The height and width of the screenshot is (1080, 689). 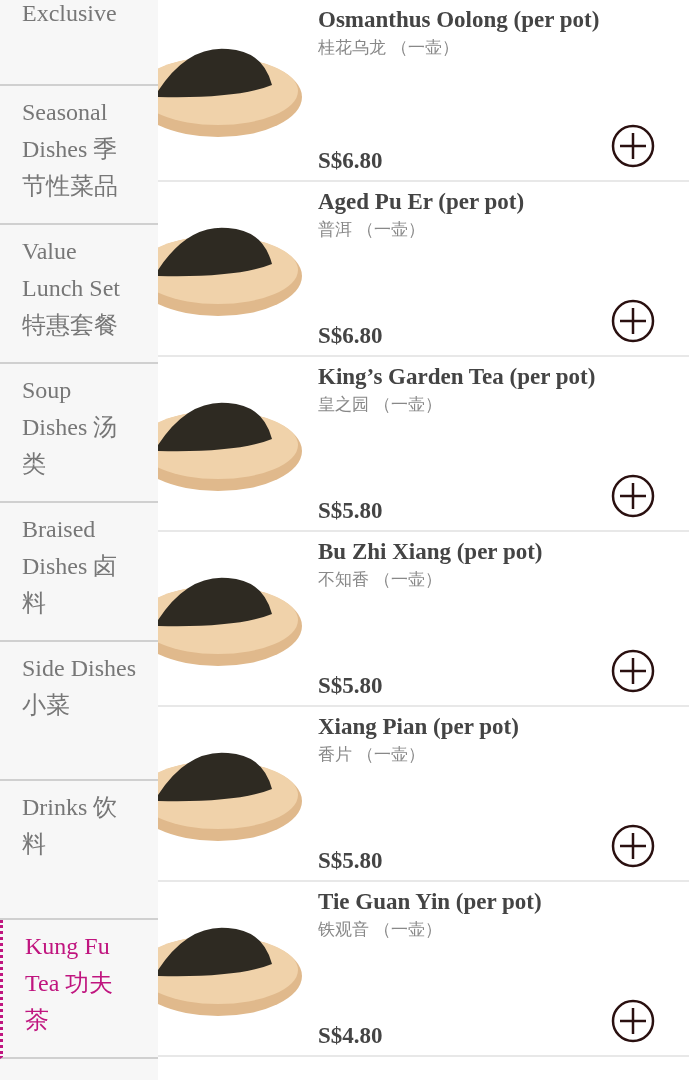 I want to click on product-name: Aged Pu Er (per pot), so click(x=422, y=202).